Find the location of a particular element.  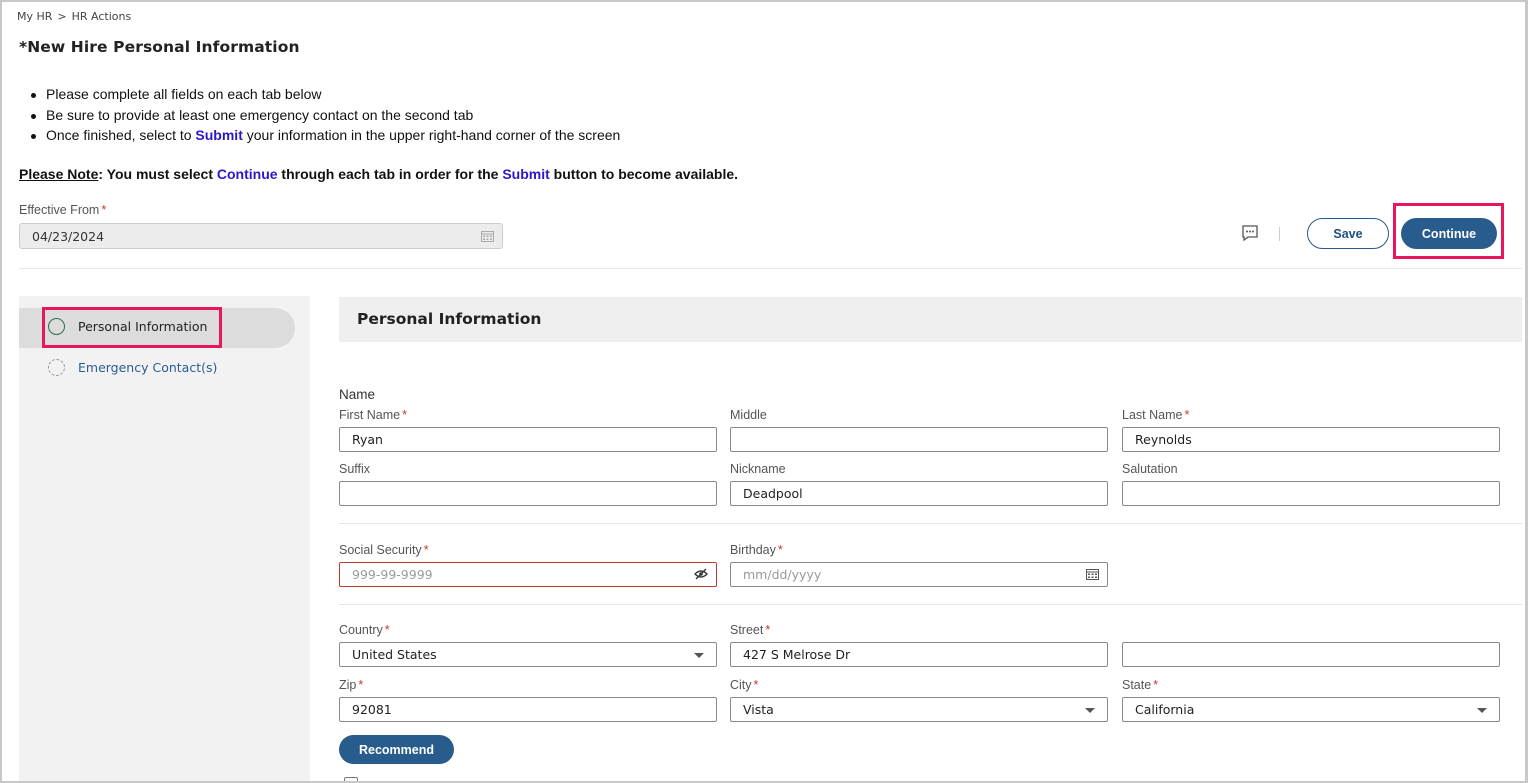

comment-icon is located at coordinates (1250, 235).